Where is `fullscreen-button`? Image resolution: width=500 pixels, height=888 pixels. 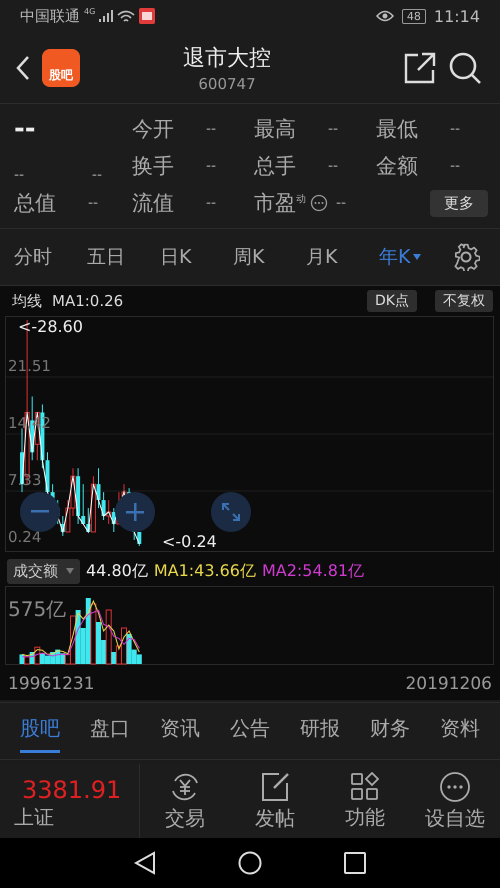 fullscreen-button is located at coordinates (231, 512).